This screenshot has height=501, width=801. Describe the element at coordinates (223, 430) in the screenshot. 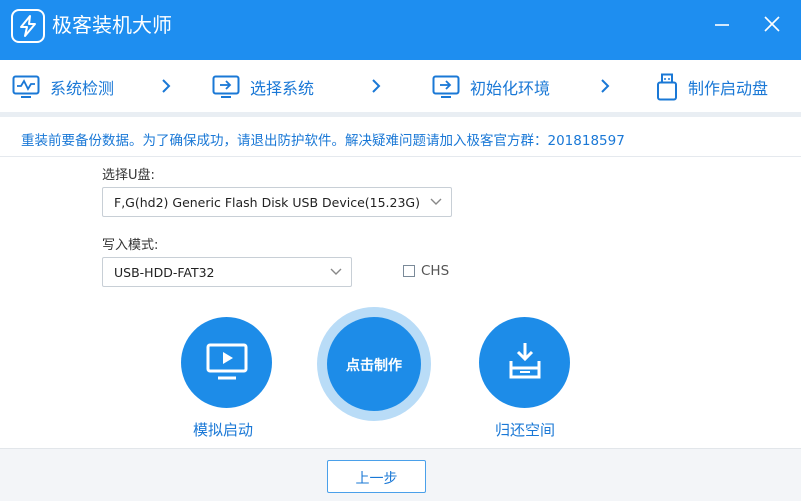

I see `simulate-boot-label: 模拟启动` at that location.